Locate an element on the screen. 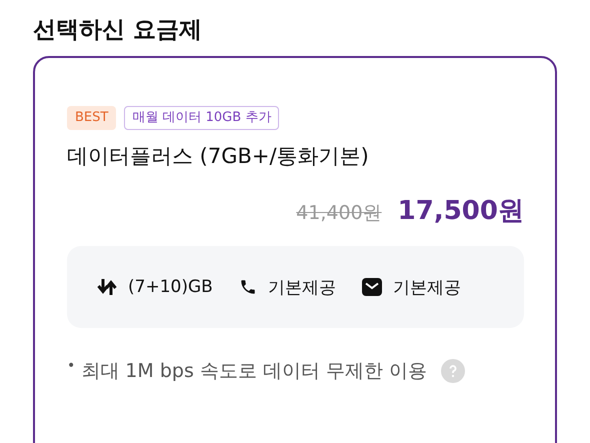 The image size is (590, 443). section-heading: 선택하신 요금제 is located at coordinates (118, 30).